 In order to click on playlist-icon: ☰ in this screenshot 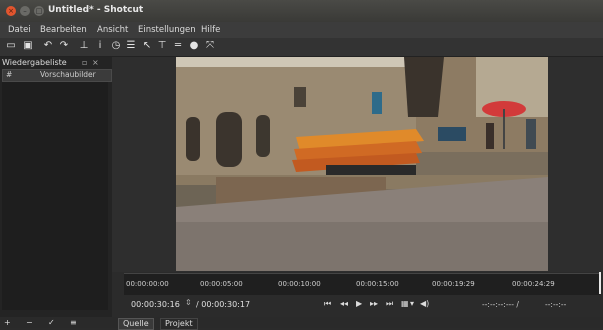, I will do `click(131, 46)`.